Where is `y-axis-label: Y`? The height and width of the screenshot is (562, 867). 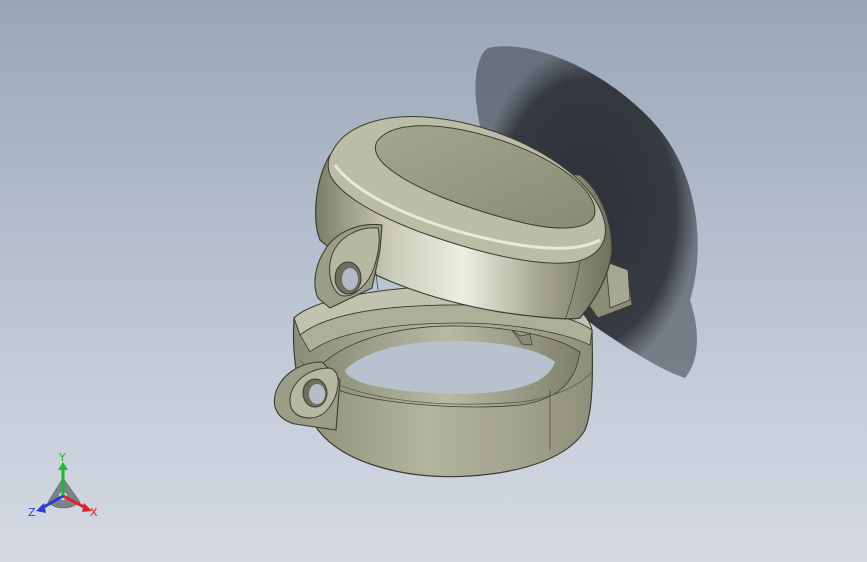 y-axis-label: Y is located at coordinates (62, 457).